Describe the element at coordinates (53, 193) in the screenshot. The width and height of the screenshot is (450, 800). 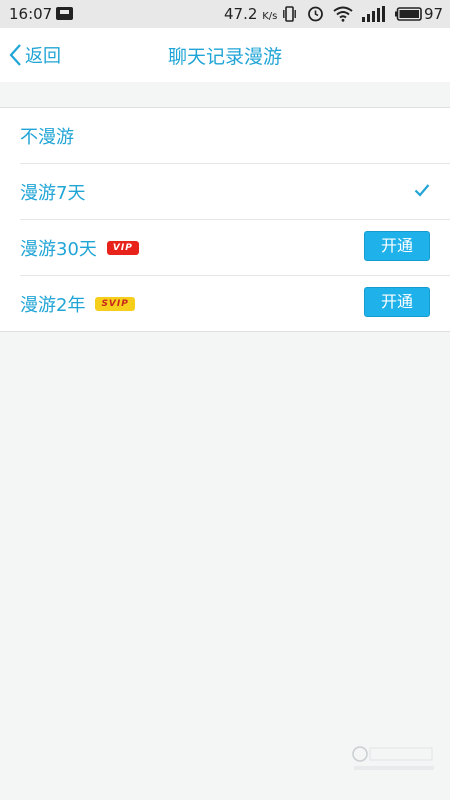
I see `option-label: 漫游7天` at that location.